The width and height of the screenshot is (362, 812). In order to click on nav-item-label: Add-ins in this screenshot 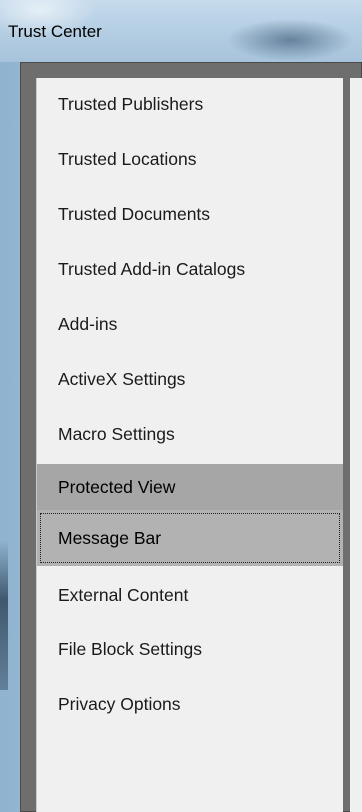, I will do `click(88, 324)`.